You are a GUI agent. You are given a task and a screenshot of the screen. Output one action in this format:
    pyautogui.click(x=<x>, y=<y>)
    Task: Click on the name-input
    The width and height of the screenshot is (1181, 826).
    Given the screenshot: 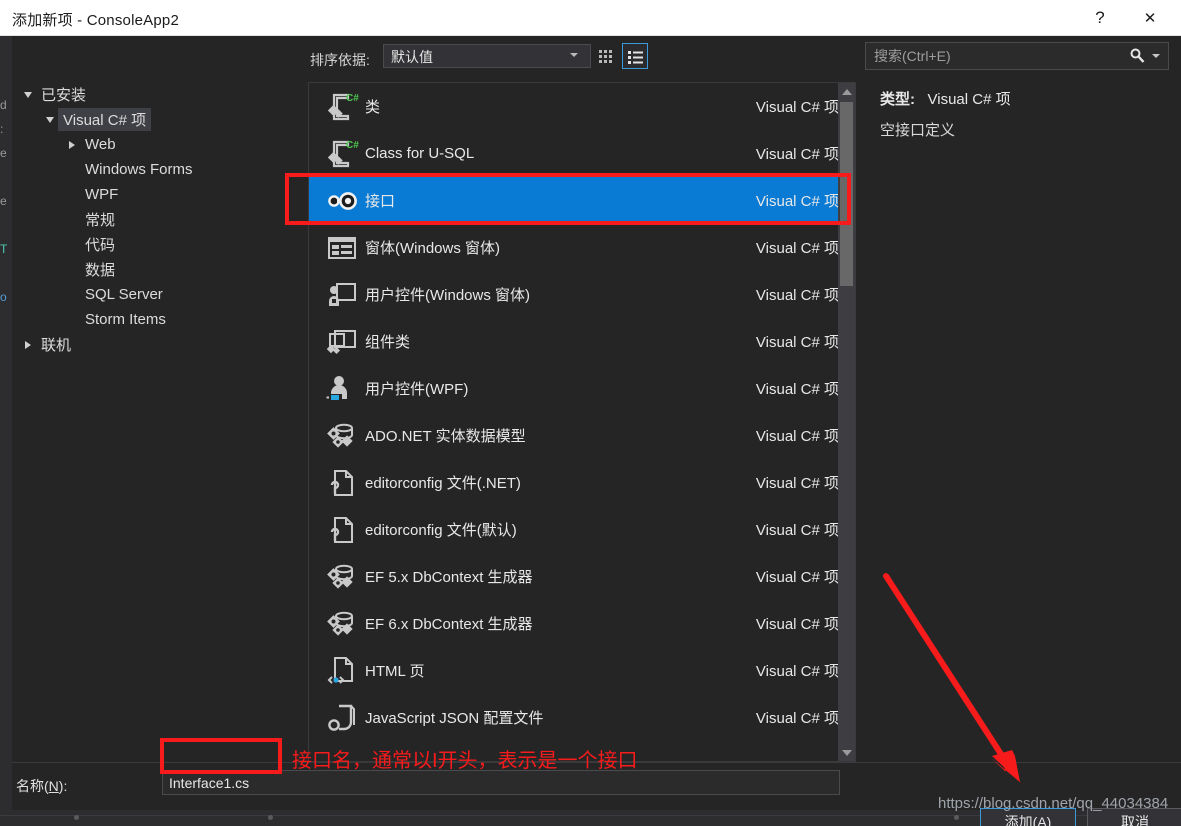 What is the action you would take?
    pyautogui.click(x=501, y=782)
    